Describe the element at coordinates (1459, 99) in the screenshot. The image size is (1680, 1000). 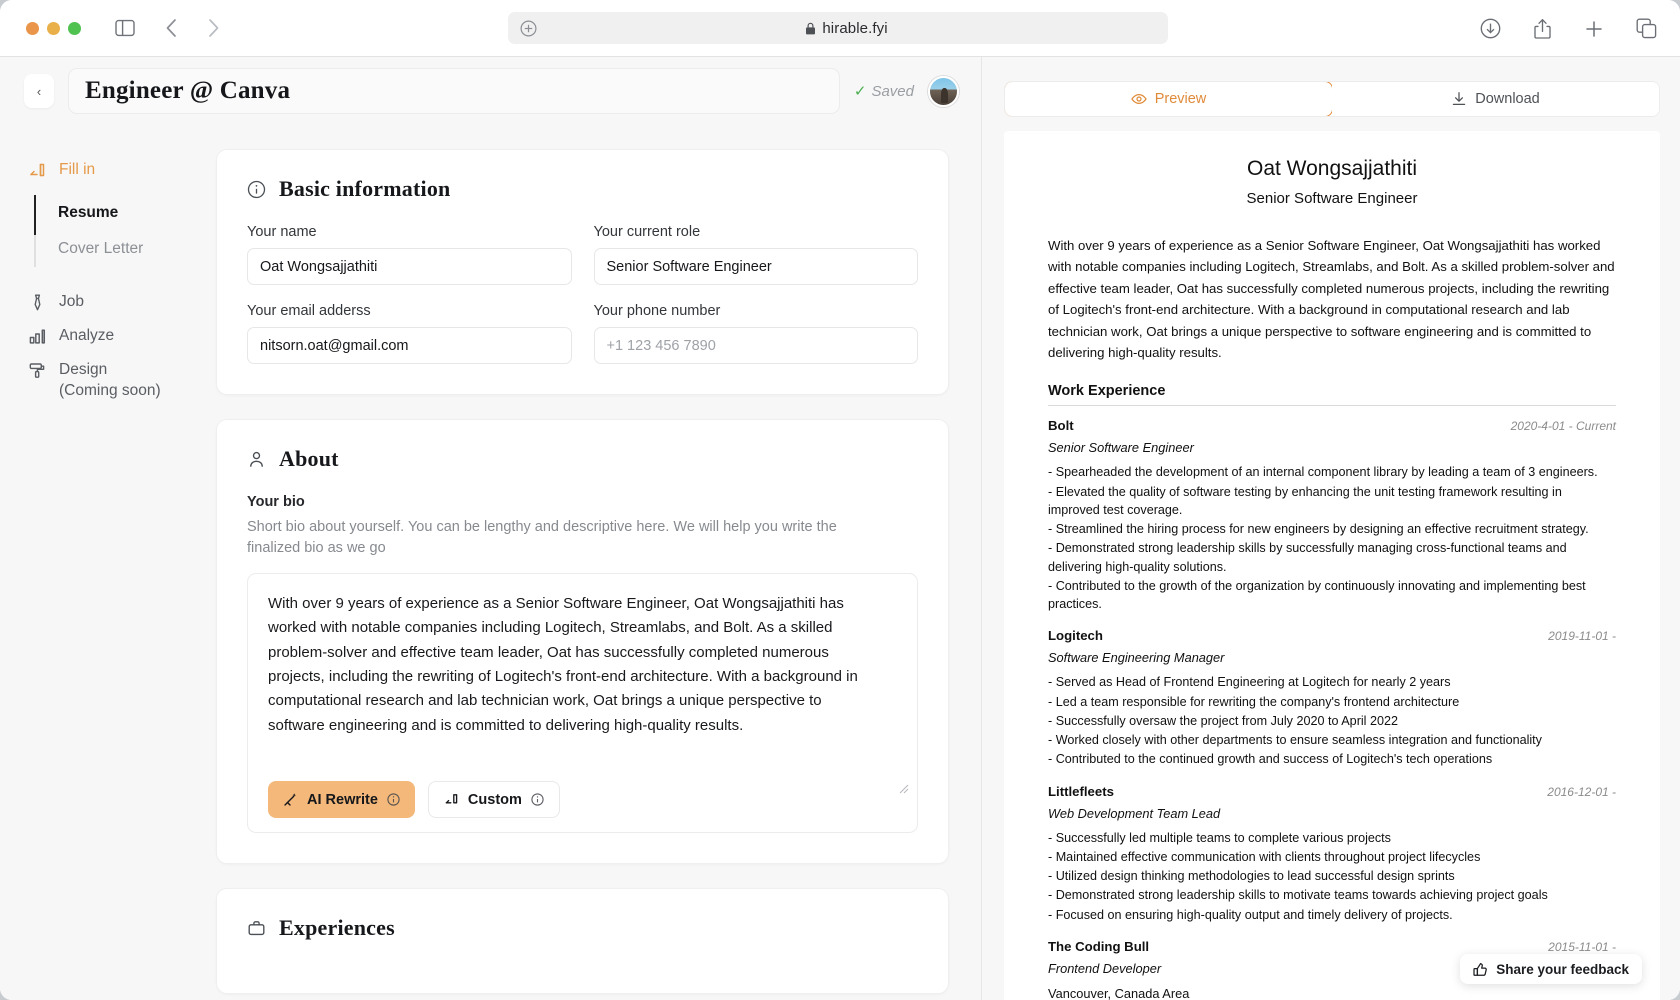
I see `download-icon` at that location.